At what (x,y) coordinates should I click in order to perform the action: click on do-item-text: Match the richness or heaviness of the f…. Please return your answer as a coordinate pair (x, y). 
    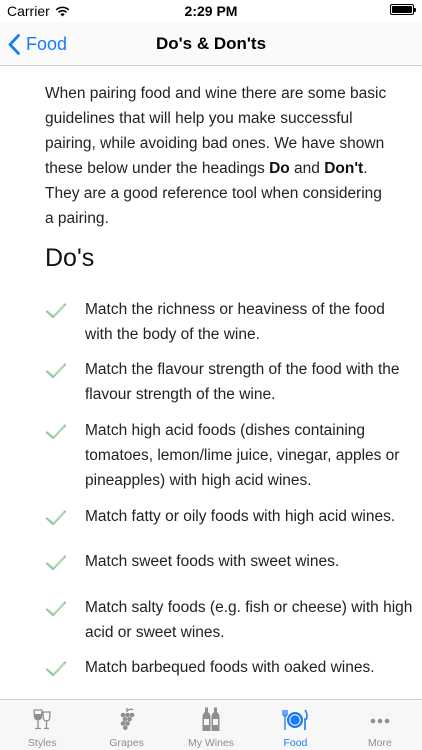
    Looking at the image, I should click on (235, 322).